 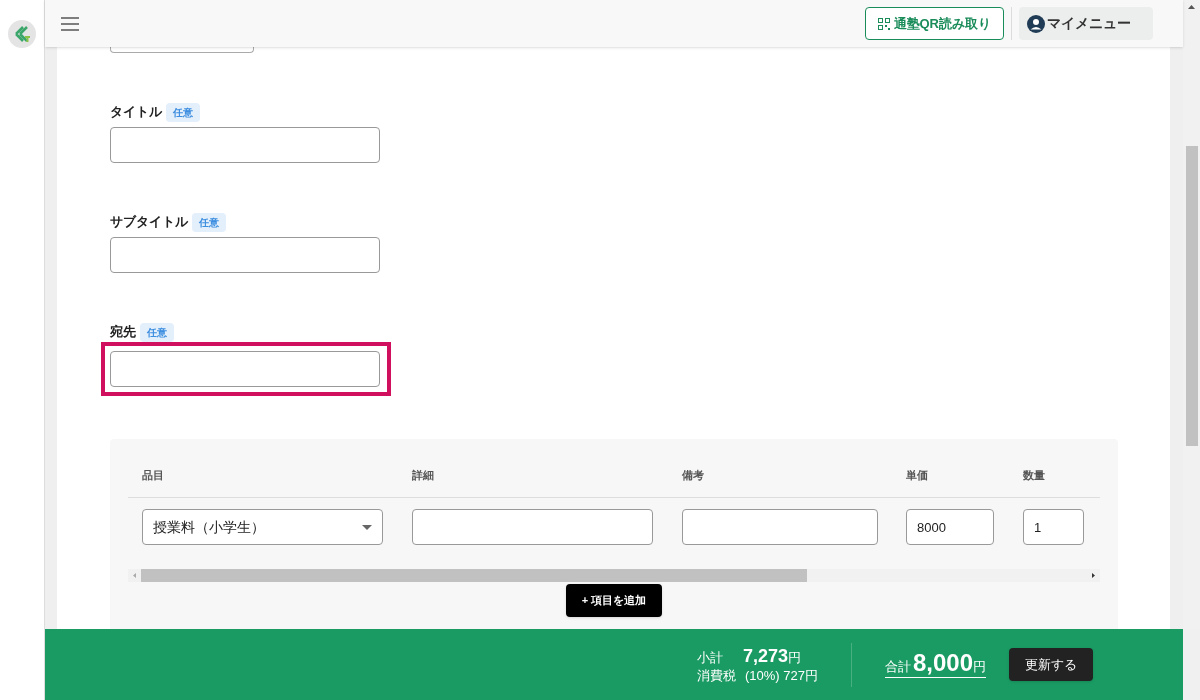 What do you see at coordinates (693, 475) in the screenshot?
I see `column-header: 備考` at bounding box center [693, 475].